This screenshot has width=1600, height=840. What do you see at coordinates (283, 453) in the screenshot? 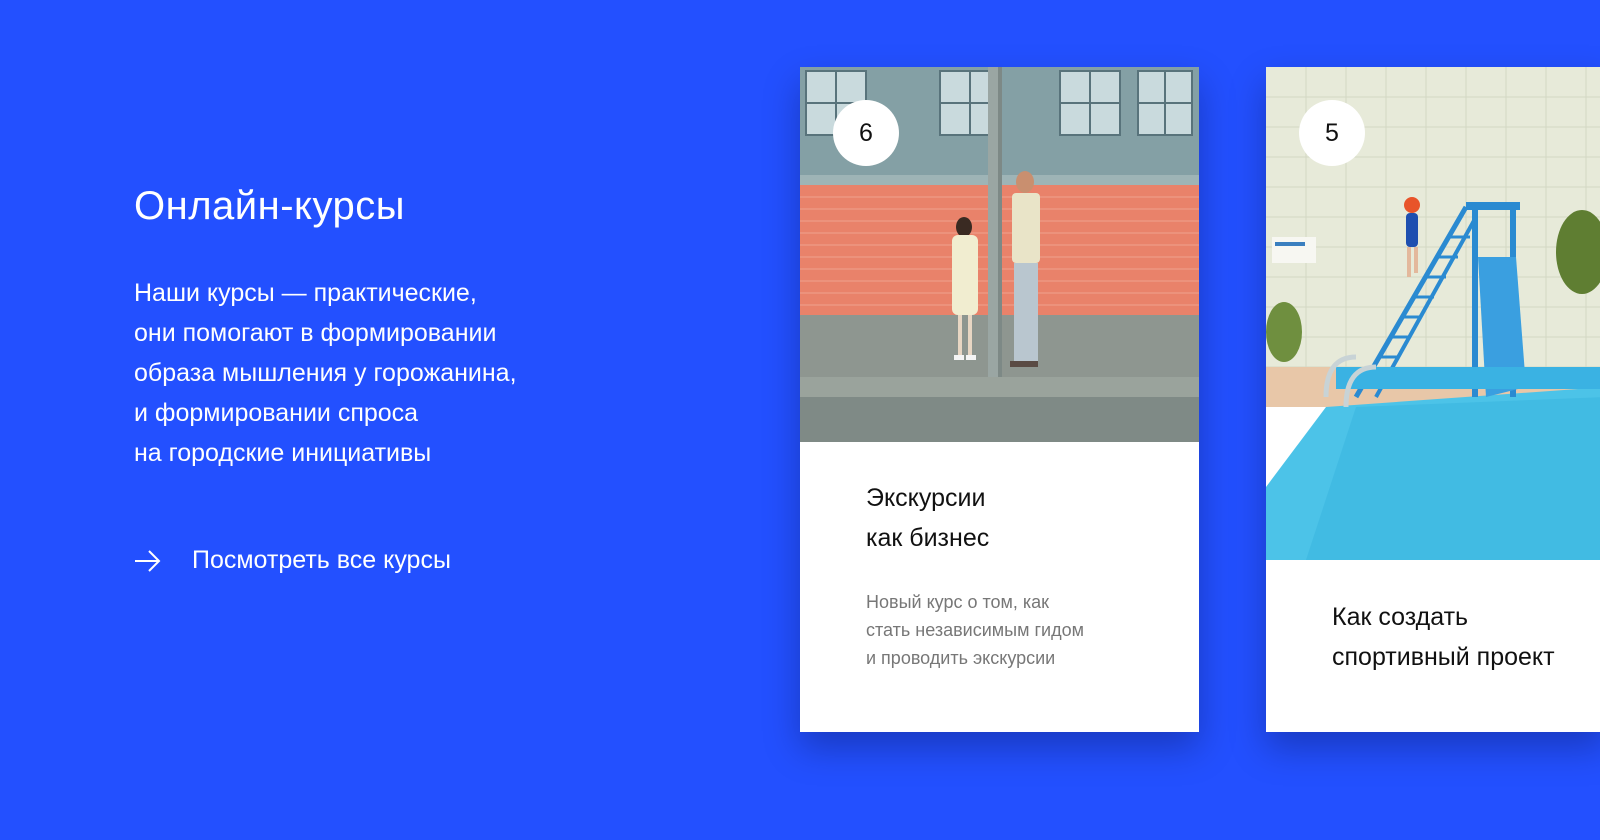
I see `description-line: на городские инициативы` at bounding box center [283, 453].